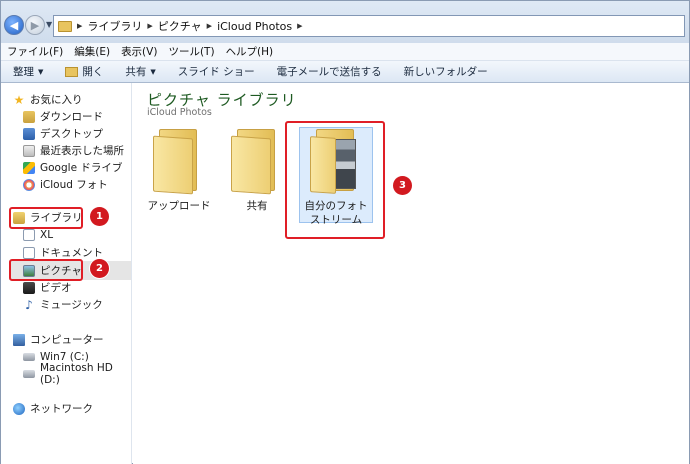  Describe the element at coordinates (74, 185) in the screenshot. I see `nav-icloud-label: iCloud フォト` at that location.